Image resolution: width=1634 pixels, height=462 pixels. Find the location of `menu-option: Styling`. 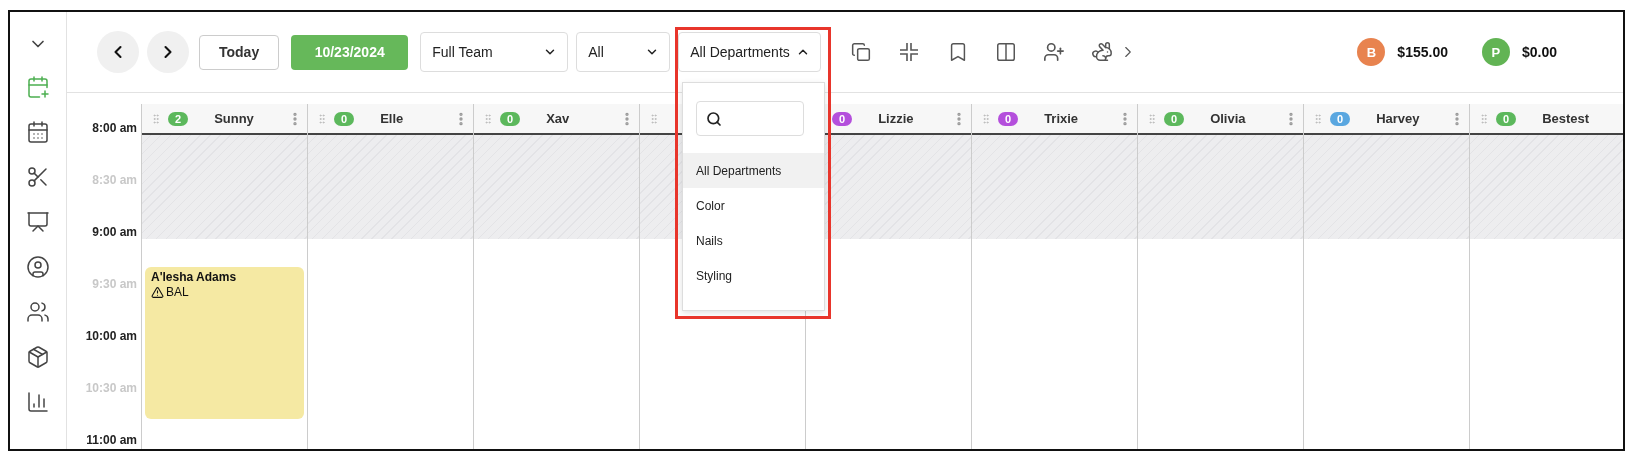

menu-option: Styling is located at coordinates (753, 275).